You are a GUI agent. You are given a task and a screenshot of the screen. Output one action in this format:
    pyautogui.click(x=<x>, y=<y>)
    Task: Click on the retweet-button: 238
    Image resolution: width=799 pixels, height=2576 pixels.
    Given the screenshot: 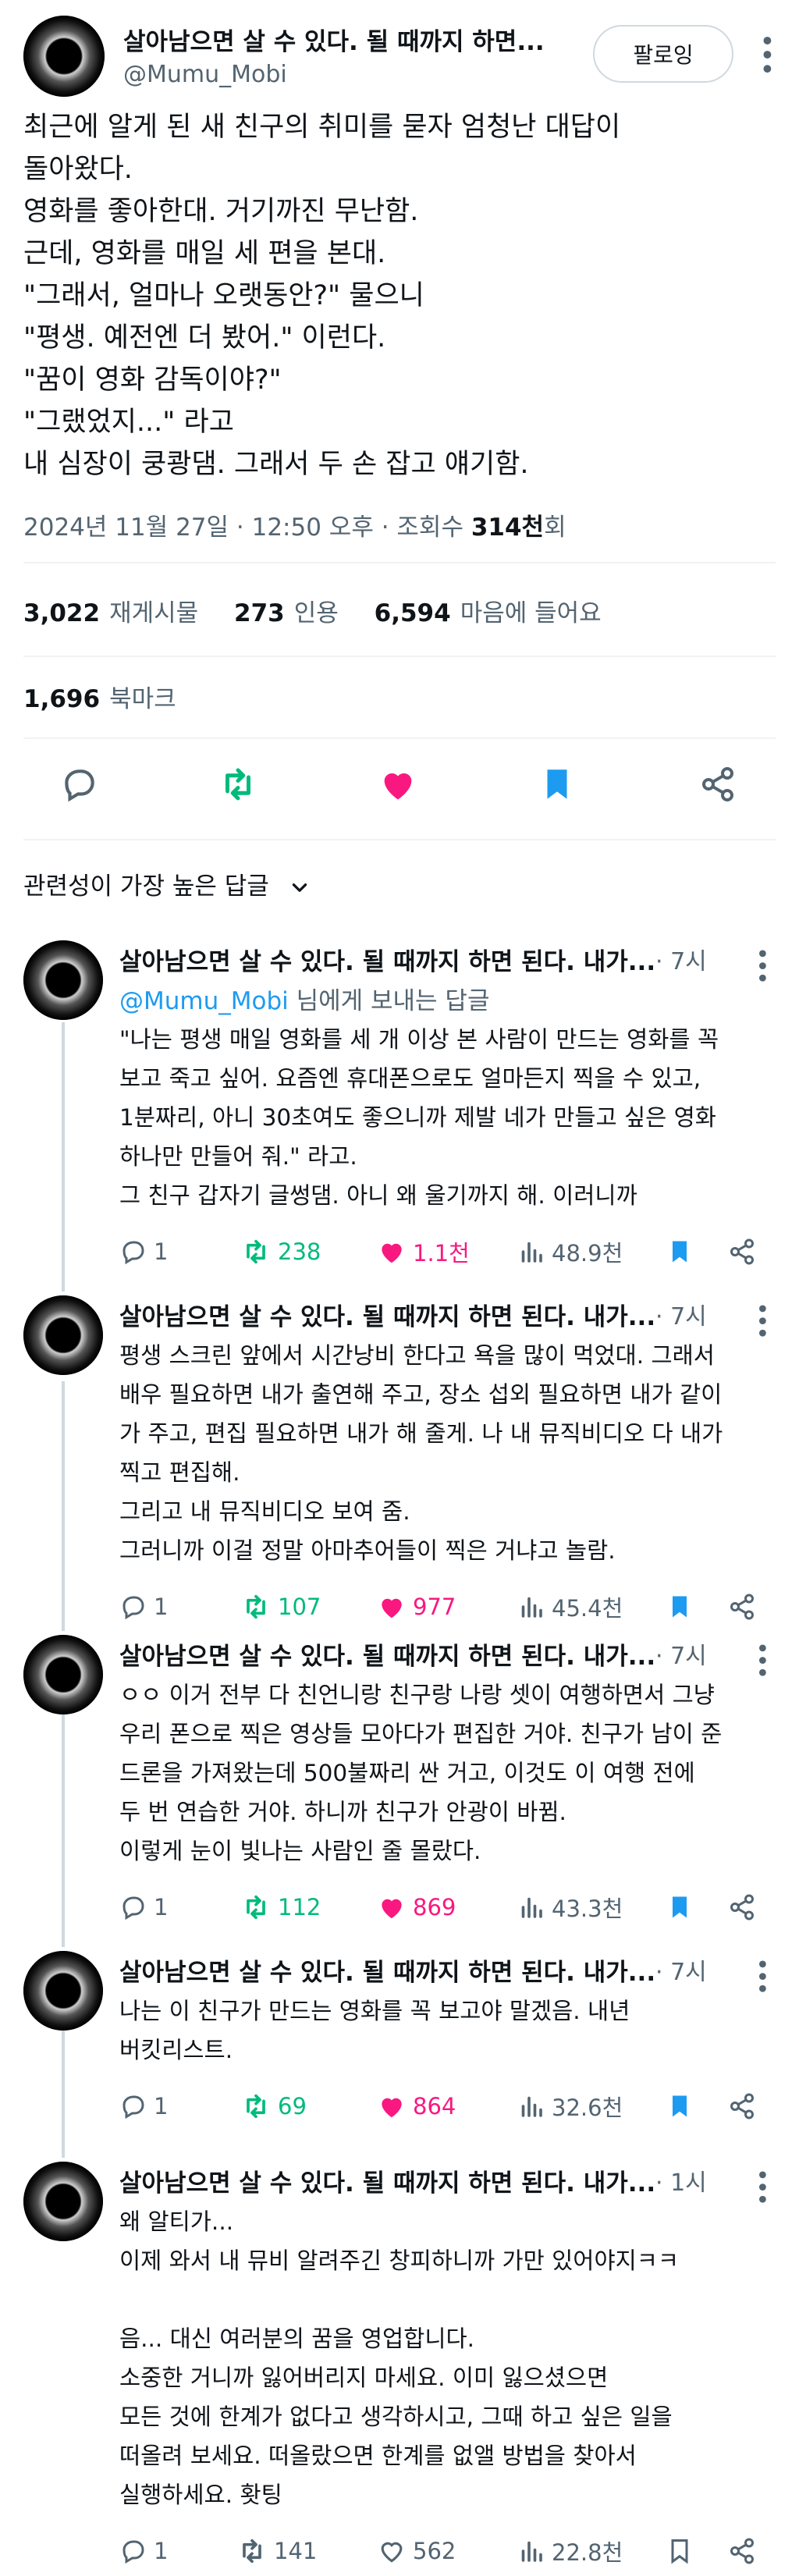 What is the action you would take?
    pyautogui.click(x=280, y=1252)
    